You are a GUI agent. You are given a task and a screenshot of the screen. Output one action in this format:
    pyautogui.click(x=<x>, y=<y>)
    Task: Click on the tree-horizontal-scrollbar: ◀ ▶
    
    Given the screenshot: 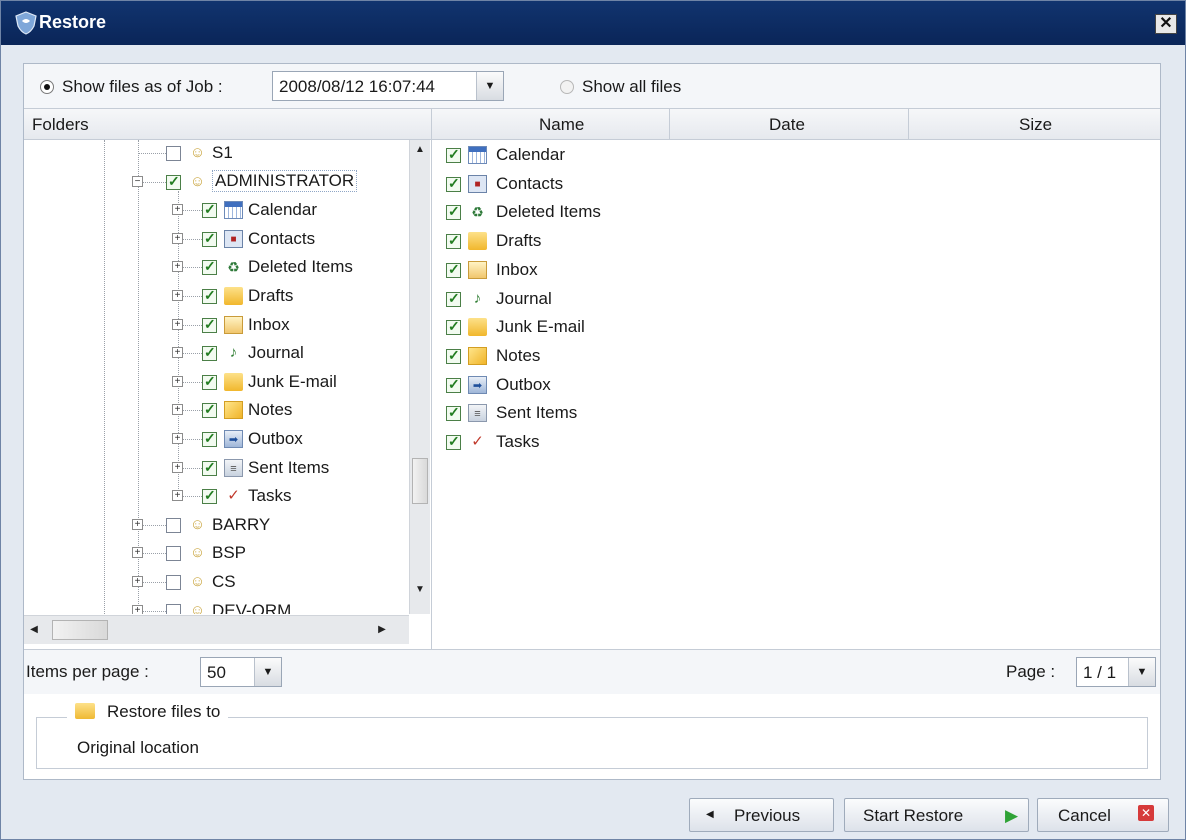 What is the action you would take?
    pyautogui.click(x=216, y=629)
    